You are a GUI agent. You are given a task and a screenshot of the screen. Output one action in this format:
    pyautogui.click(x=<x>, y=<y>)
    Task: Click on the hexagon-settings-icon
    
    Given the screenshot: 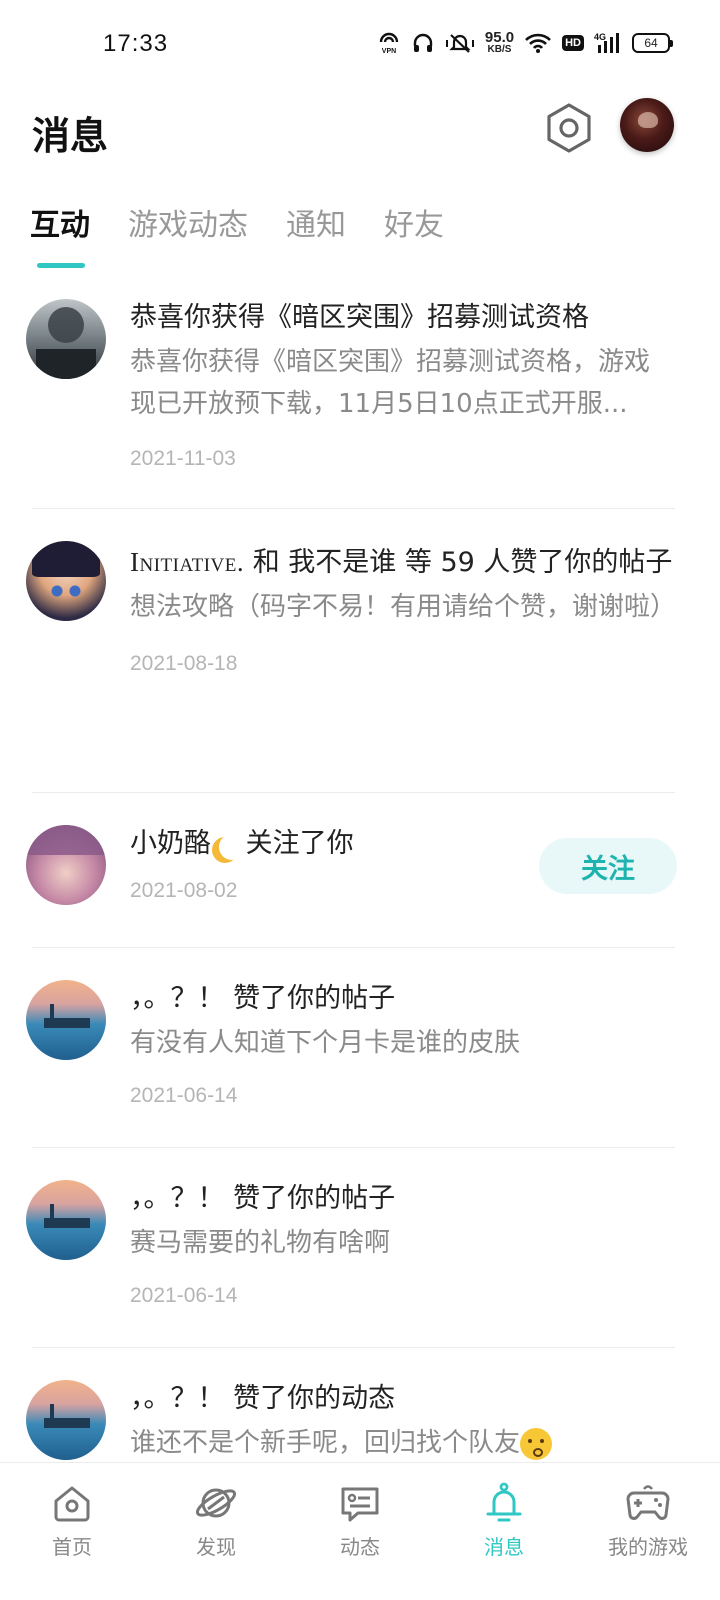 What is the action you would take?
    pyautogui.click(x=569, y=128)
    